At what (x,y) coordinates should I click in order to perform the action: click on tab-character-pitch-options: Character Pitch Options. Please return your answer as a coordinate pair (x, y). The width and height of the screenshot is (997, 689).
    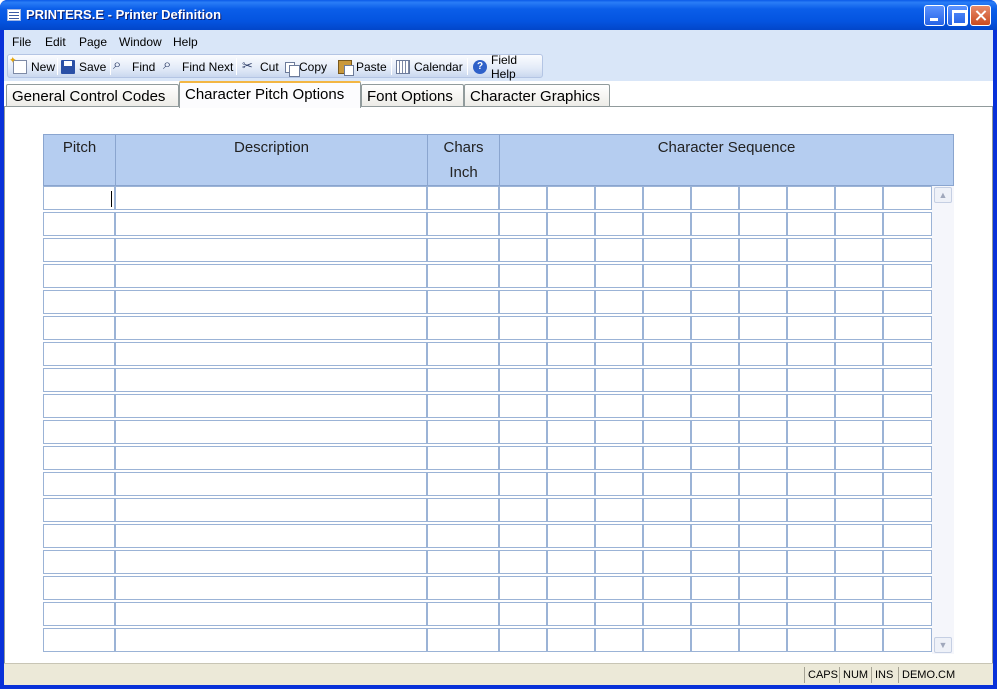
    Looking at the image, I should click on (270, 94).